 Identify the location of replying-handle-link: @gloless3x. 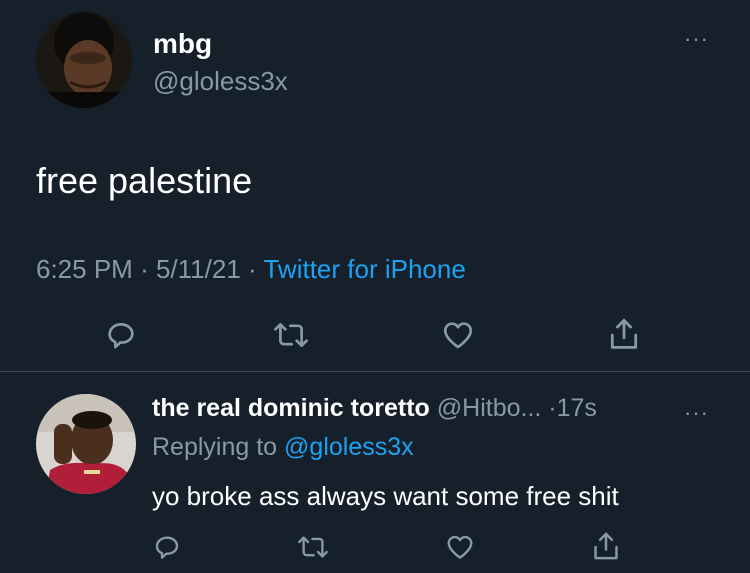
(349, 447).